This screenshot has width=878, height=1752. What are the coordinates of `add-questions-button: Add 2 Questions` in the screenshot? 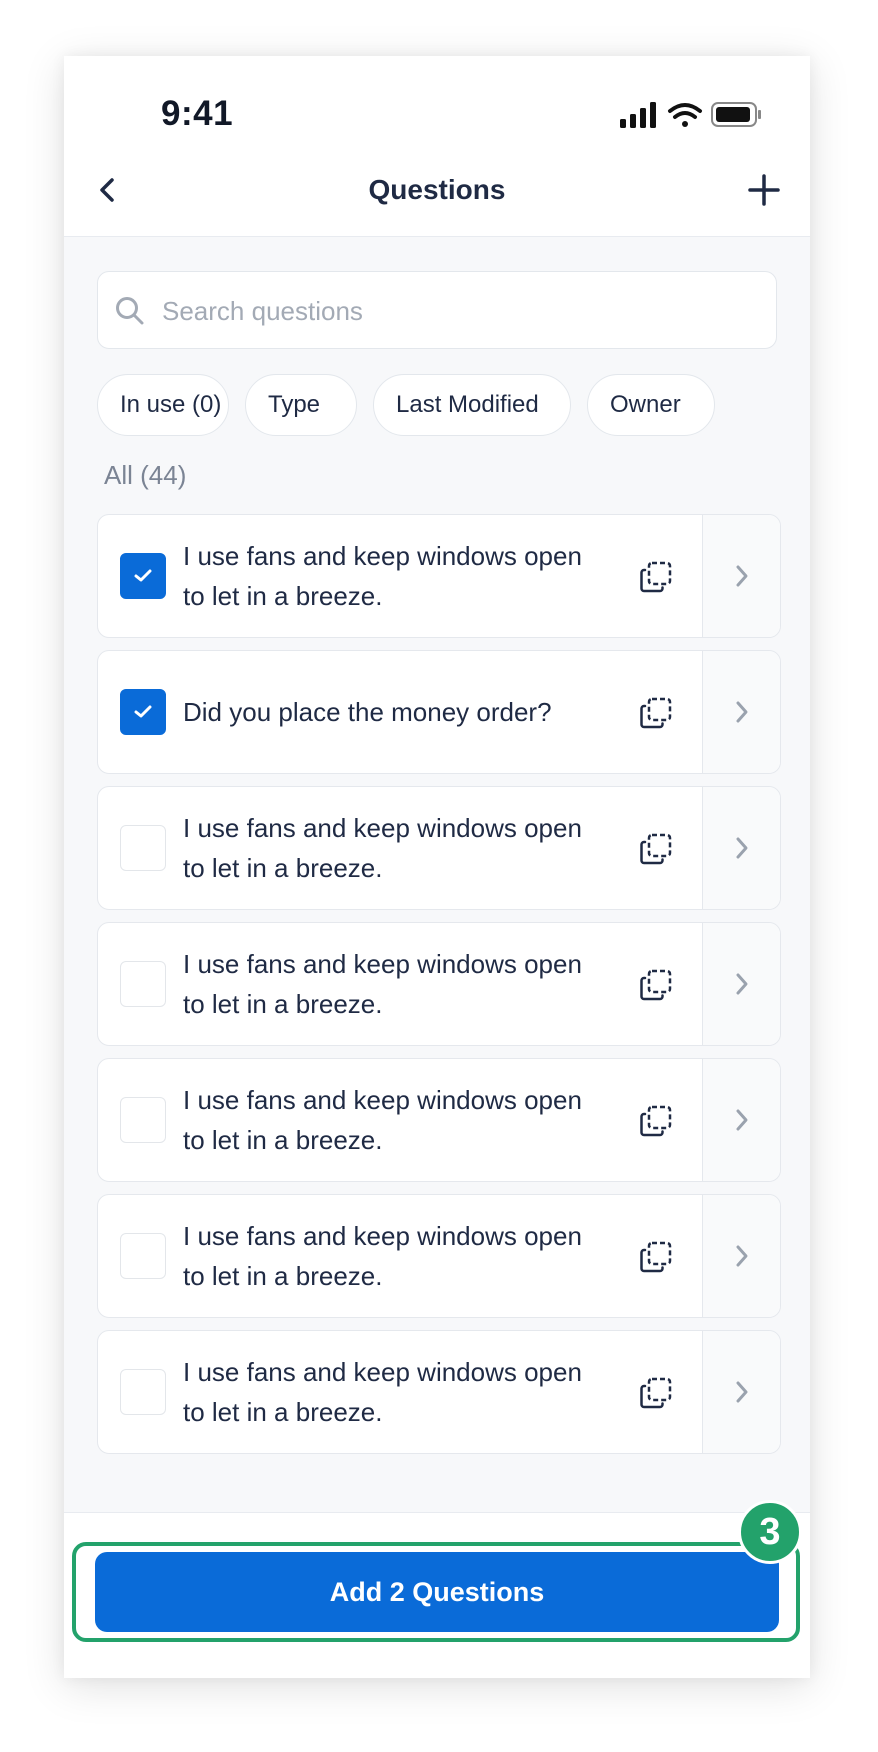 It's located at (437, 1592).